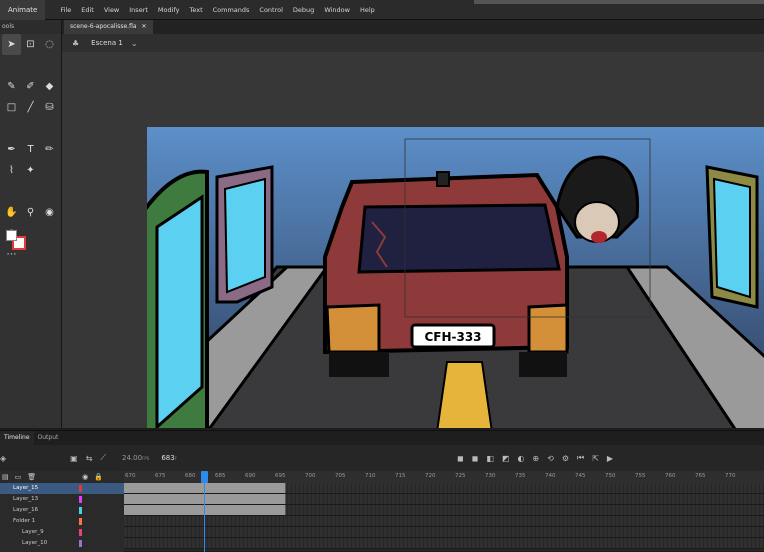  I want to click on blank-keyframe-icon: ◧, so click(490, 458).